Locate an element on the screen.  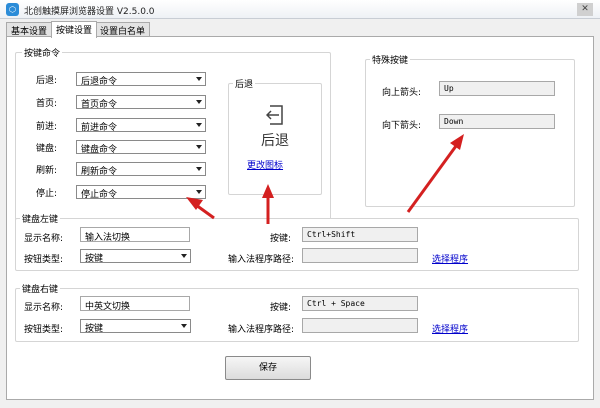
annotation-arrow-change-icon is located at coordinates (268, 204).